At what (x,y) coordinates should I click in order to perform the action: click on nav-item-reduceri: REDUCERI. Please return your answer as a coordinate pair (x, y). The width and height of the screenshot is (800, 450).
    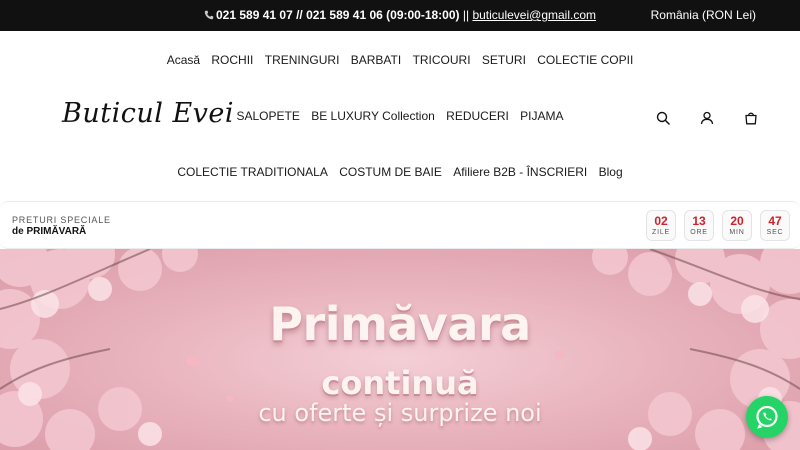
    Looking at the image, I should click on (477, 116).